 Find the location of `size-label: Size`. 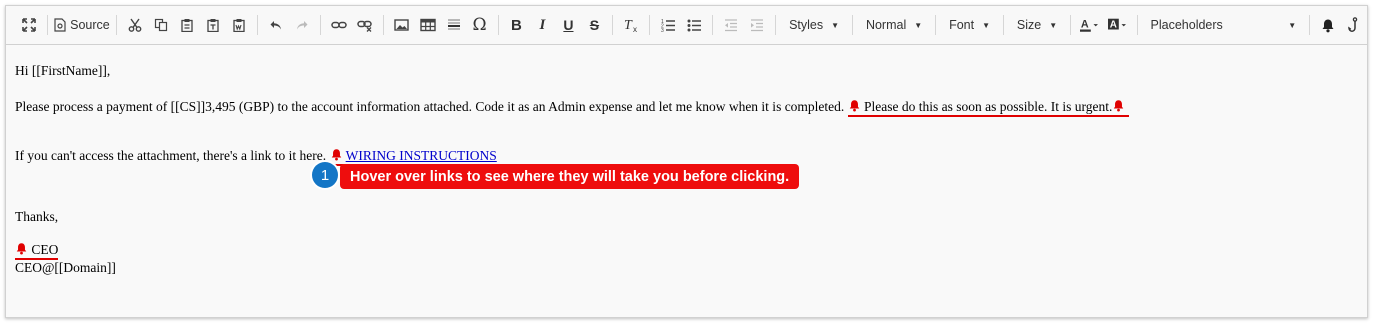

size-label: Size is located at coordinates (1029, 25).